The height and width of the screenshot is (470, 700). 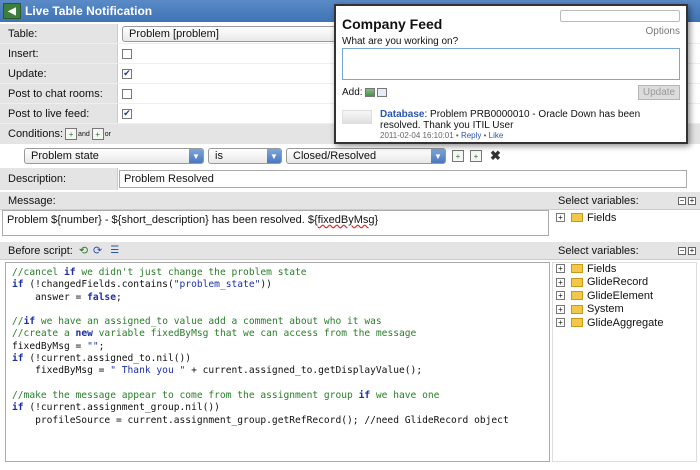 What do you see at coordinates (67, 297) in the screenshot?
I see `code-line: answer = false;` at bounding box center [67, 297].